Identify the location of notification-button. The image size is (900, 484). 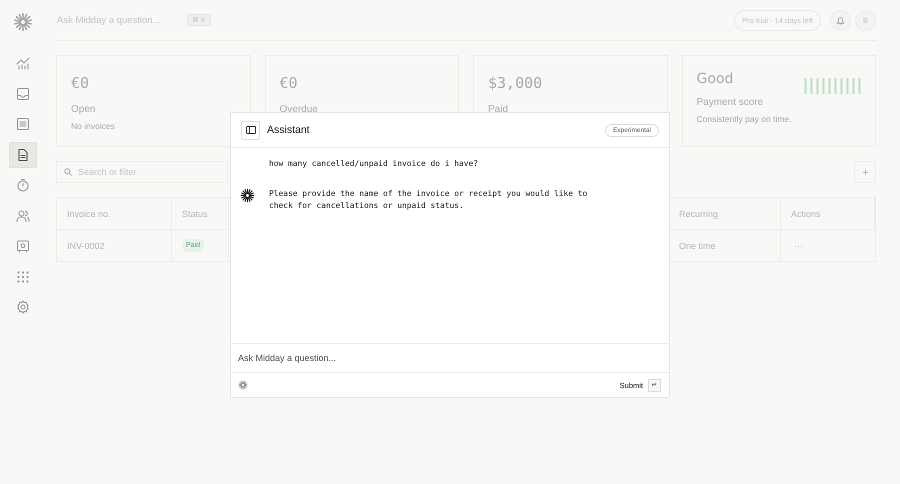
(840, 20).